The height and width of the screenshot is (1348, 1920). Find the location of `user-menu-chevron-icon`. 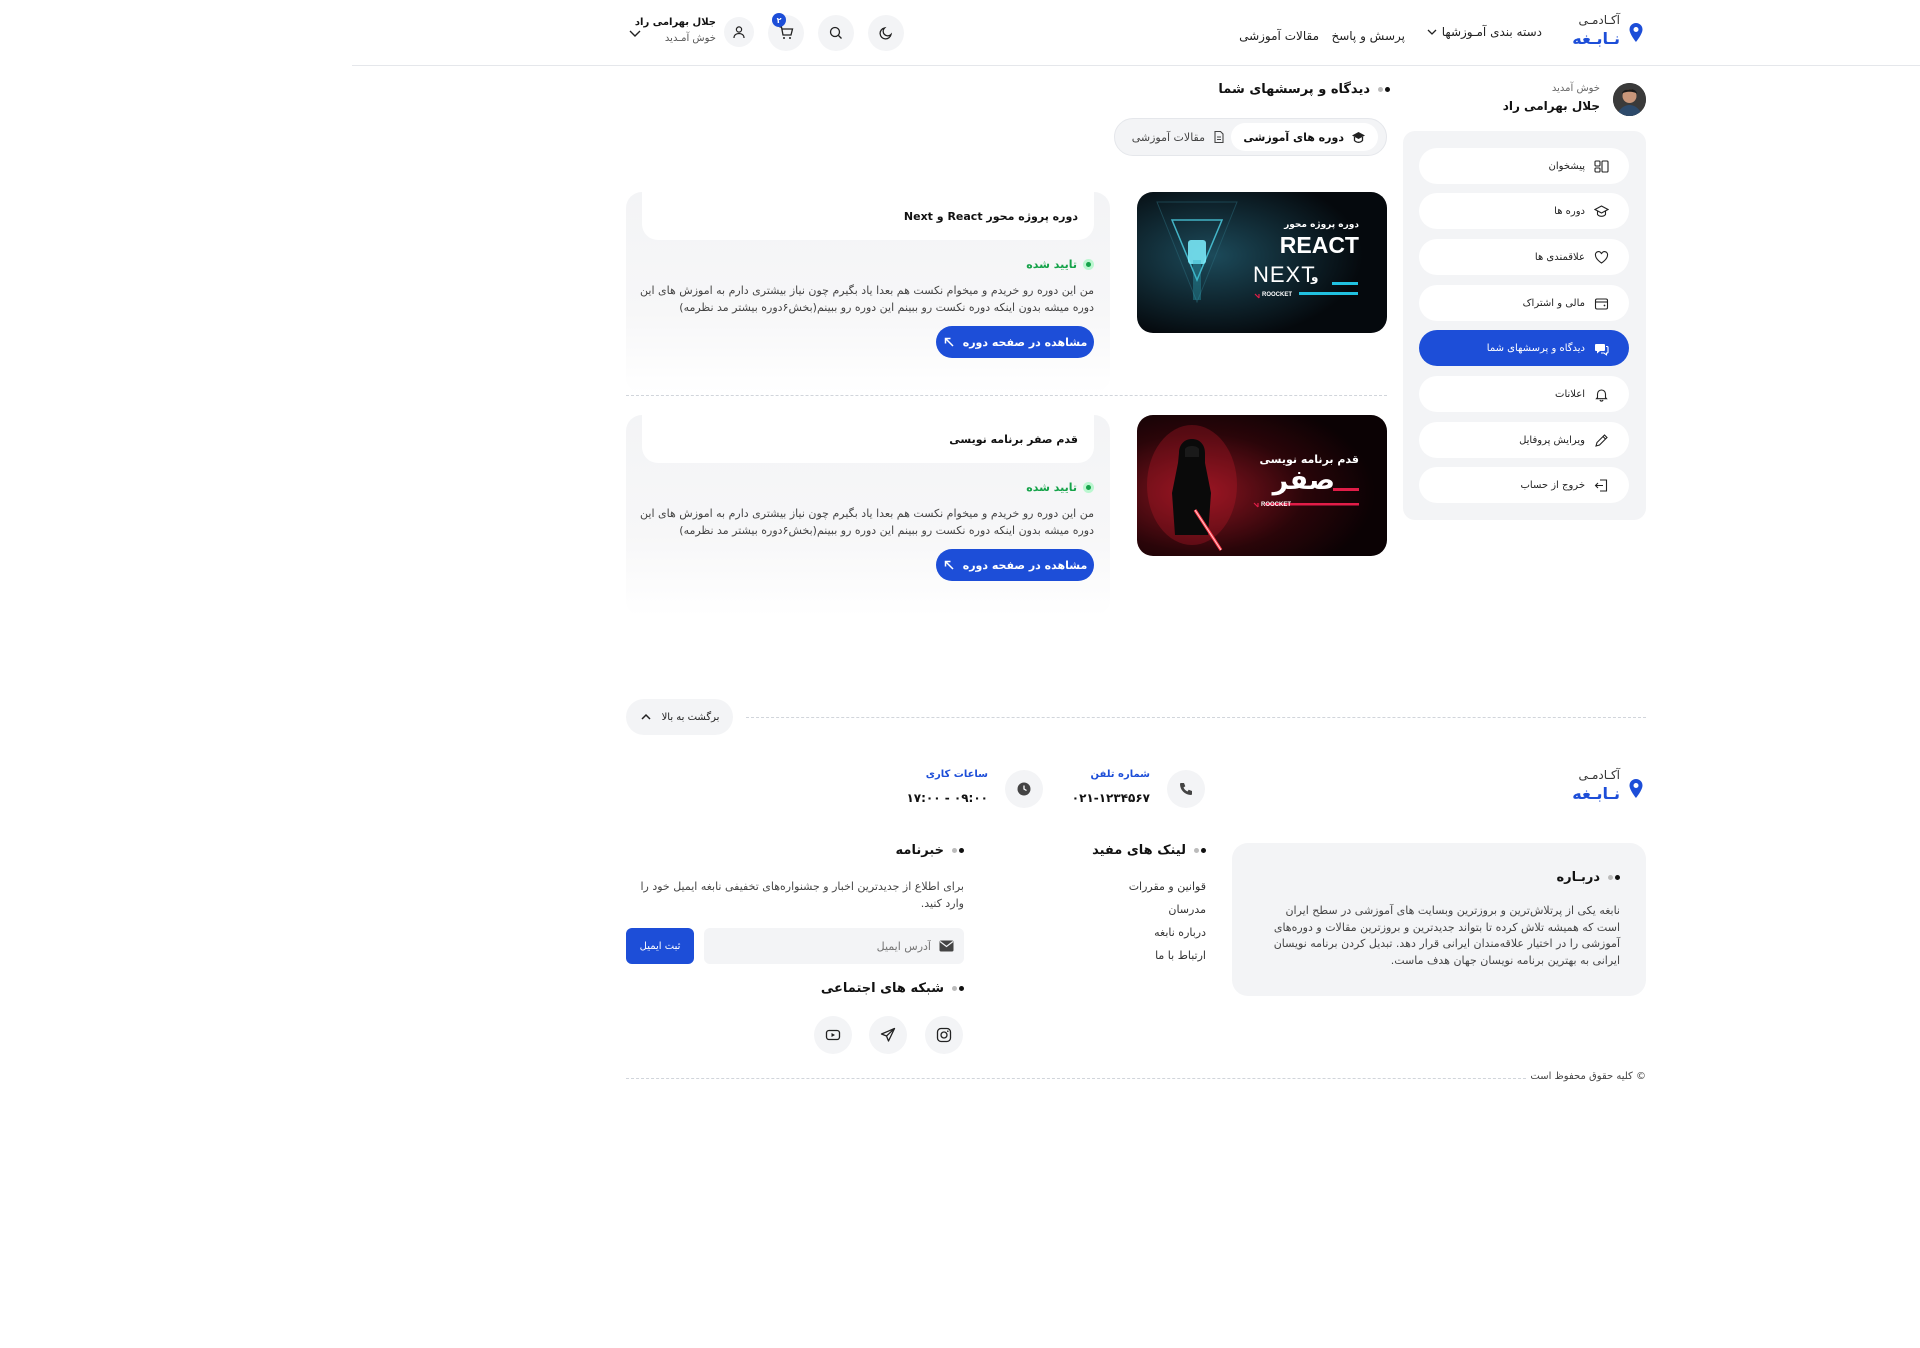

user-menu-chevron-icon is located at coordinates (635, 33).